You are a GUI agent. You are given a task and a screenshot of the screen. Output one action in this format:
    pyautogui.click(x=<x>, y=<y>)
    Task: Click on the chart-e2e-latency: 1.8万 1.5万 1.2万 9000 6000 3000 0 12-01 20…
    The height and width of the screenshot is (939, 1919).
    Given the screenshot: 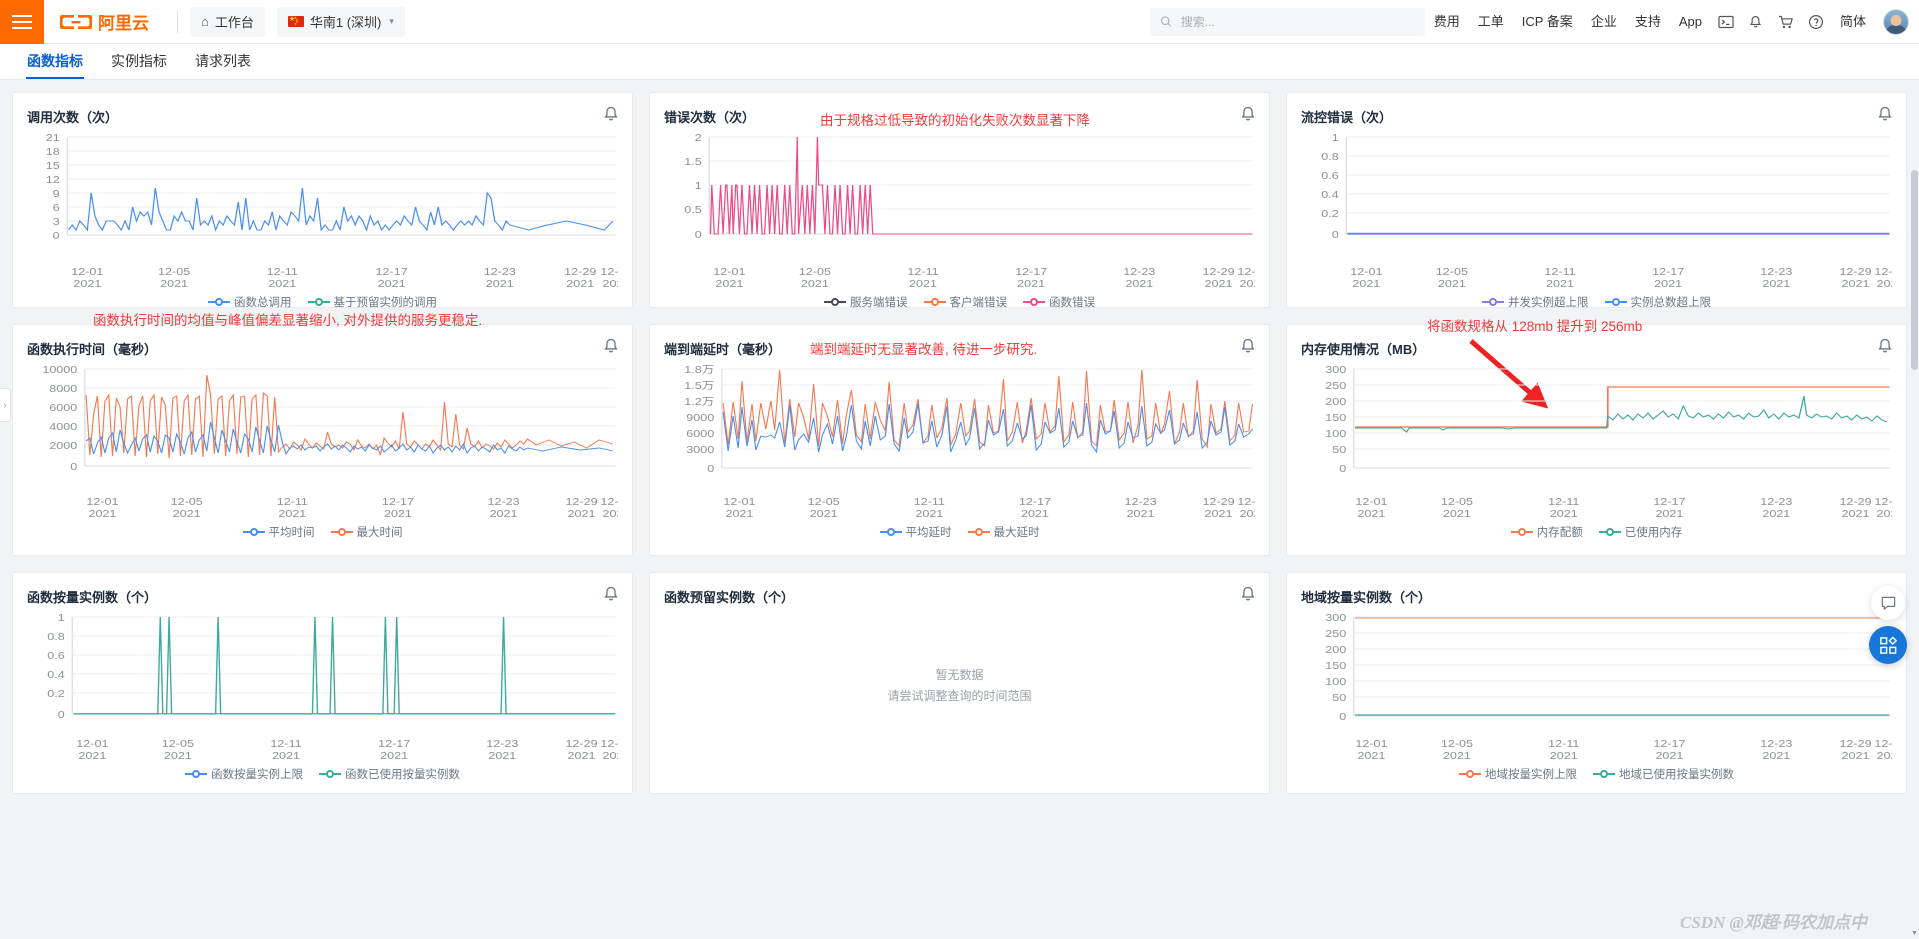 What is the action you would take?
    pyautogui.click(x=959, y=441)
    